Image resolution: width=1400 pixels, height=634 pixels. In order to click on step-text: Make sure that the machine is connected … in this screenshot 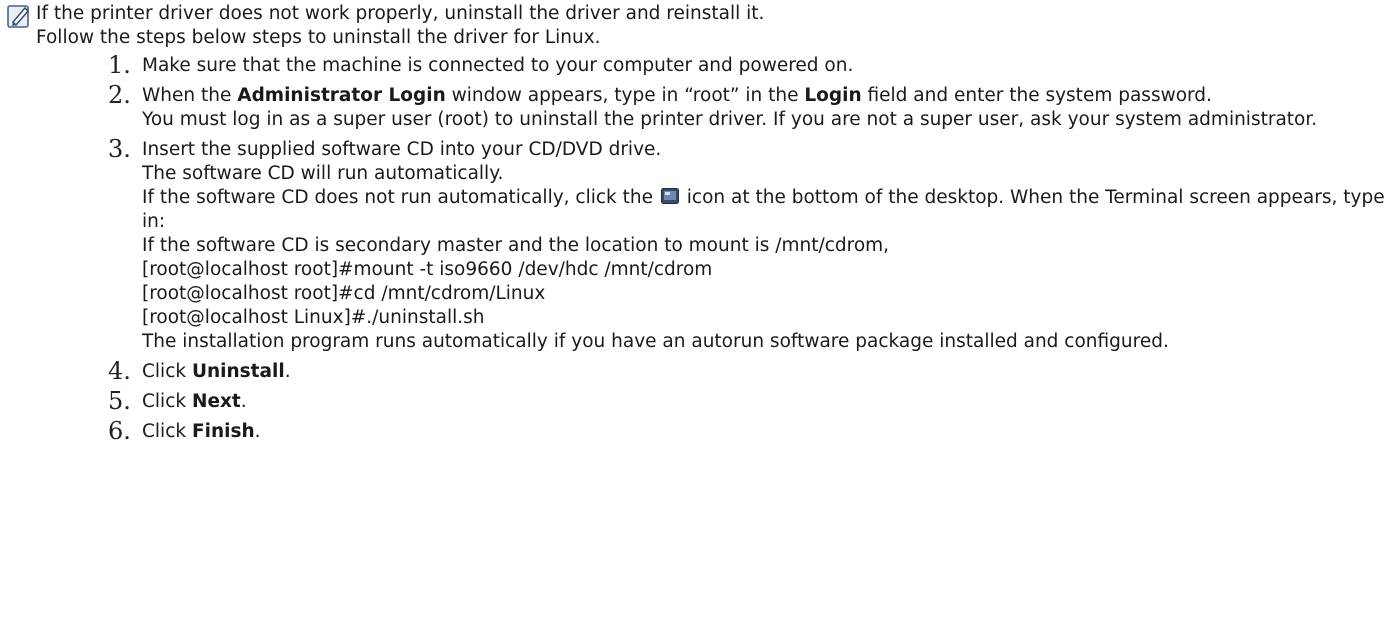, I will do `click(498, 65)`.